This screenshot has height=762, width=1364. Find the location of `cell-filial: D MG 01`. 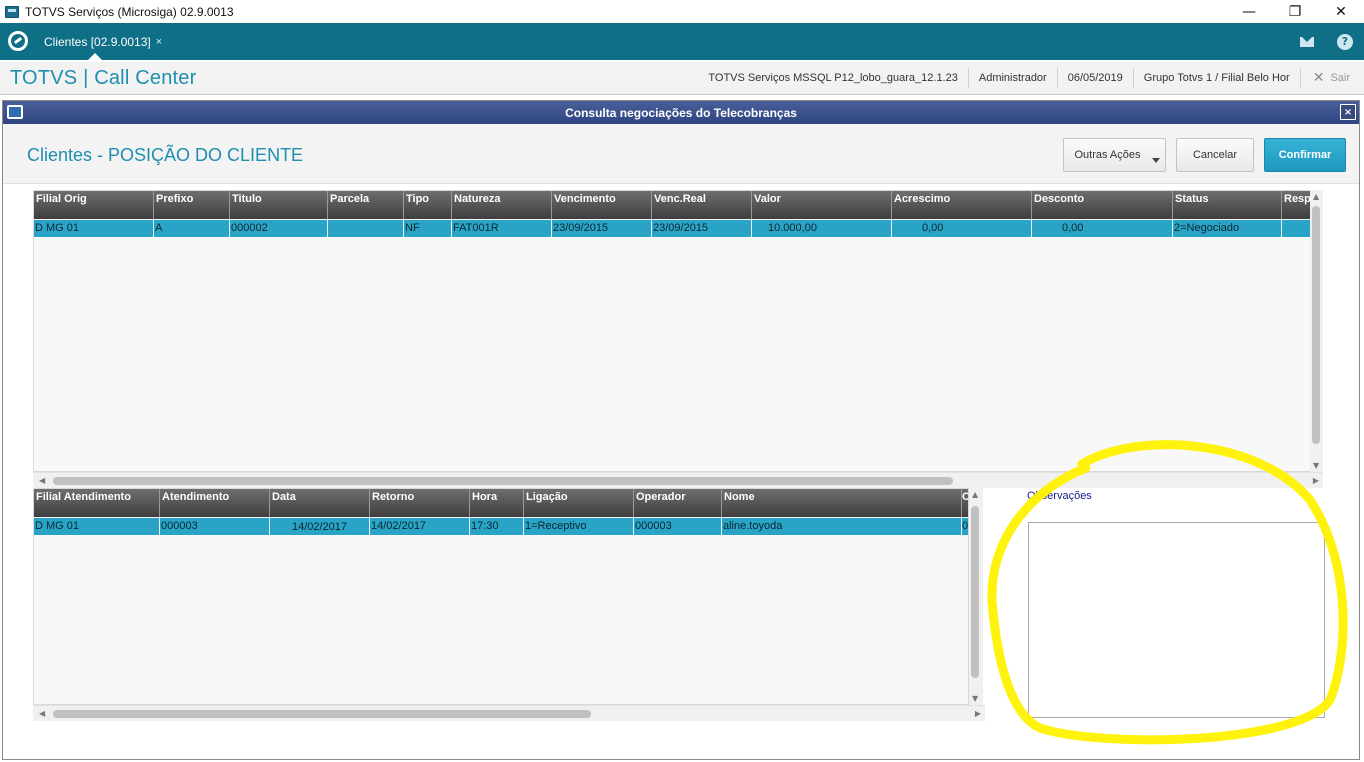

cell-filial: D MG 01 is located at coordinates (94, 228).